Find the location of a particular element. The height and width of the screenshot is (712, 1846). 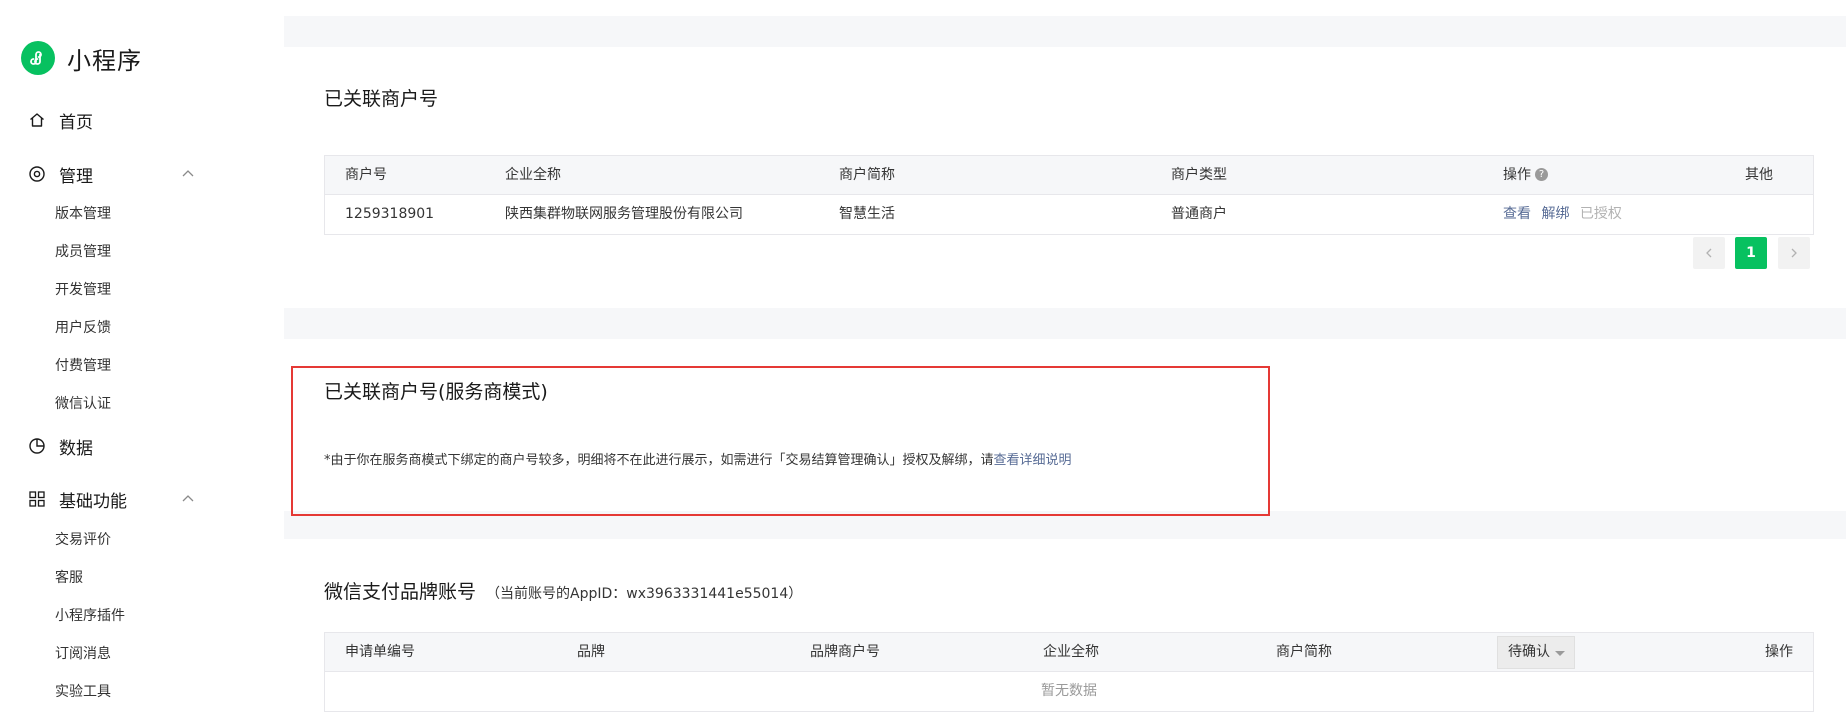

row-ops: 查看 解绑 已授权 is located at coordinates (1562, 214).